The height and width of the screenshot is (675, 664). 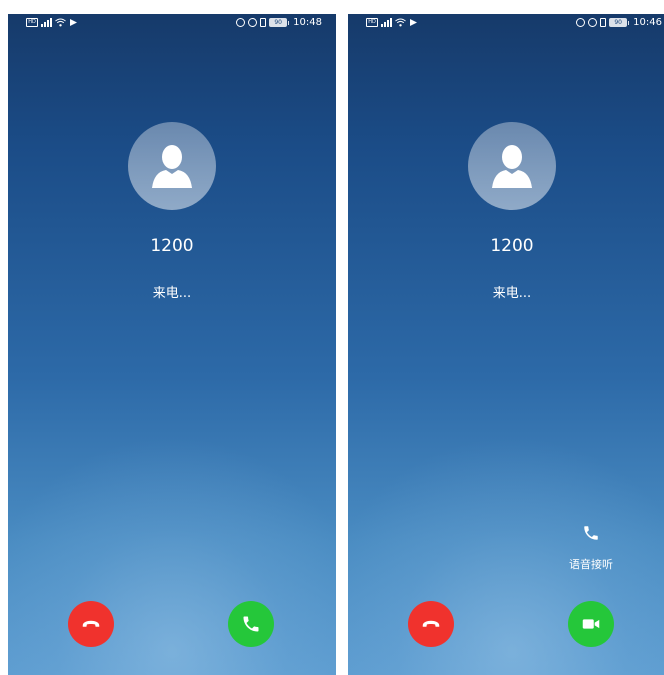 I want to click on status-bar: HD 90 10:46, so click(x=506, y=24).